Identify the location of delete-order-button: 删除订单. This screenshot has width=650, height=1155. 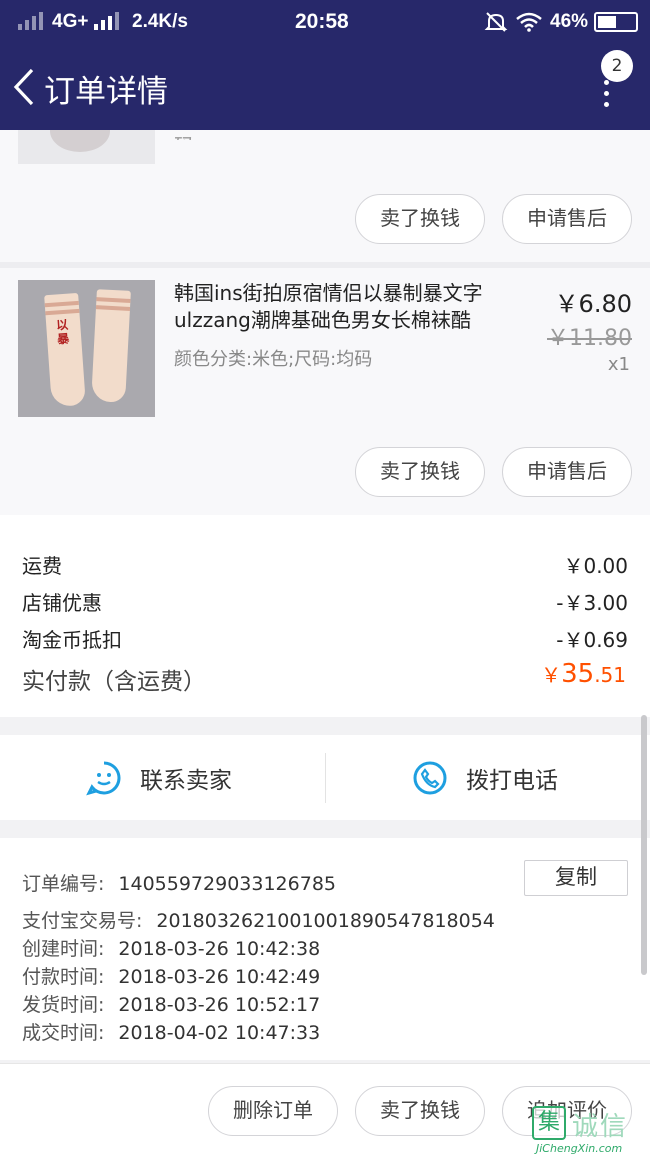
(273, 1111).